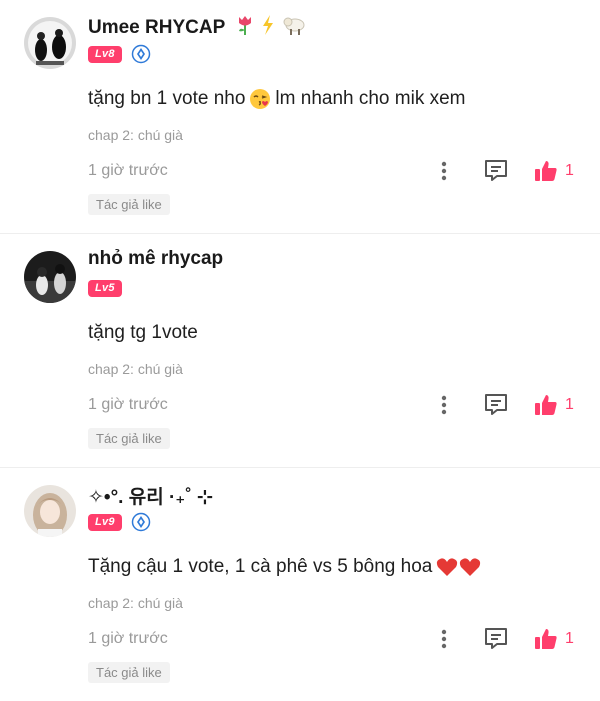 The image size is (600, 701). Describe the element at coordinates (459, 567) in the screenshot. I see `two-red-hearts-icon` at that location.